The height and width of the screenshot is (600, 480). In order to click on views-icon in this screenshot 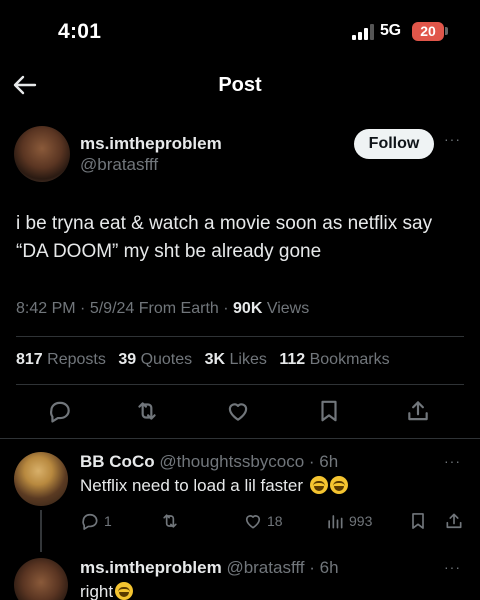, I will do `click(335, 522)`.